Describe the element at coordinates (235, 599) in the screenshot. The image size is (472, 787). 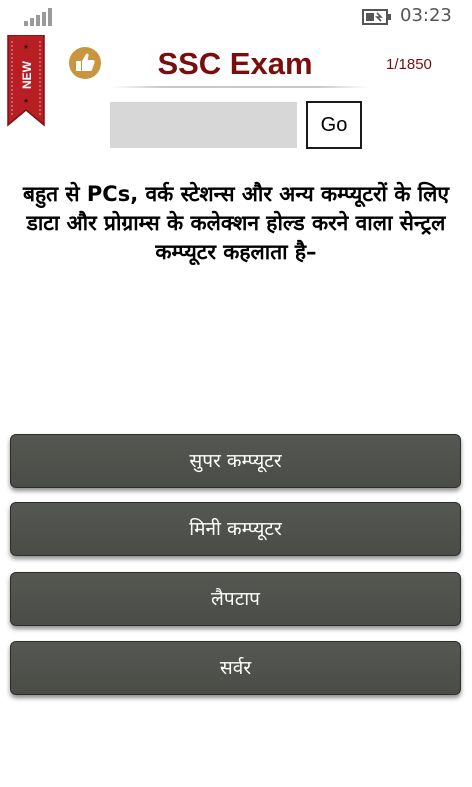
I see `option-3-button: लैपटाप` at that location.